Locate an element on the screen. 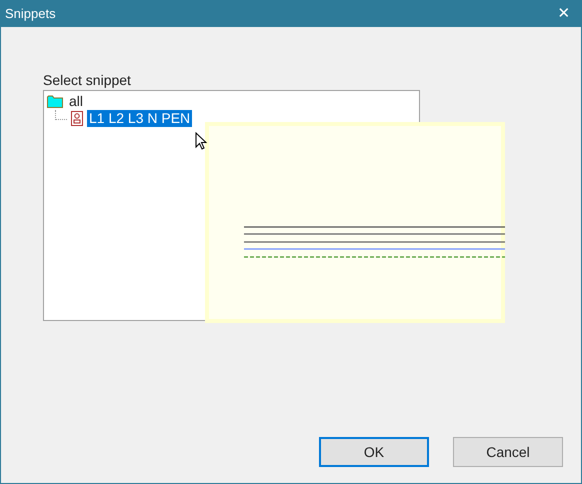  close-button: ✕ is located at coordinates (564, 14).